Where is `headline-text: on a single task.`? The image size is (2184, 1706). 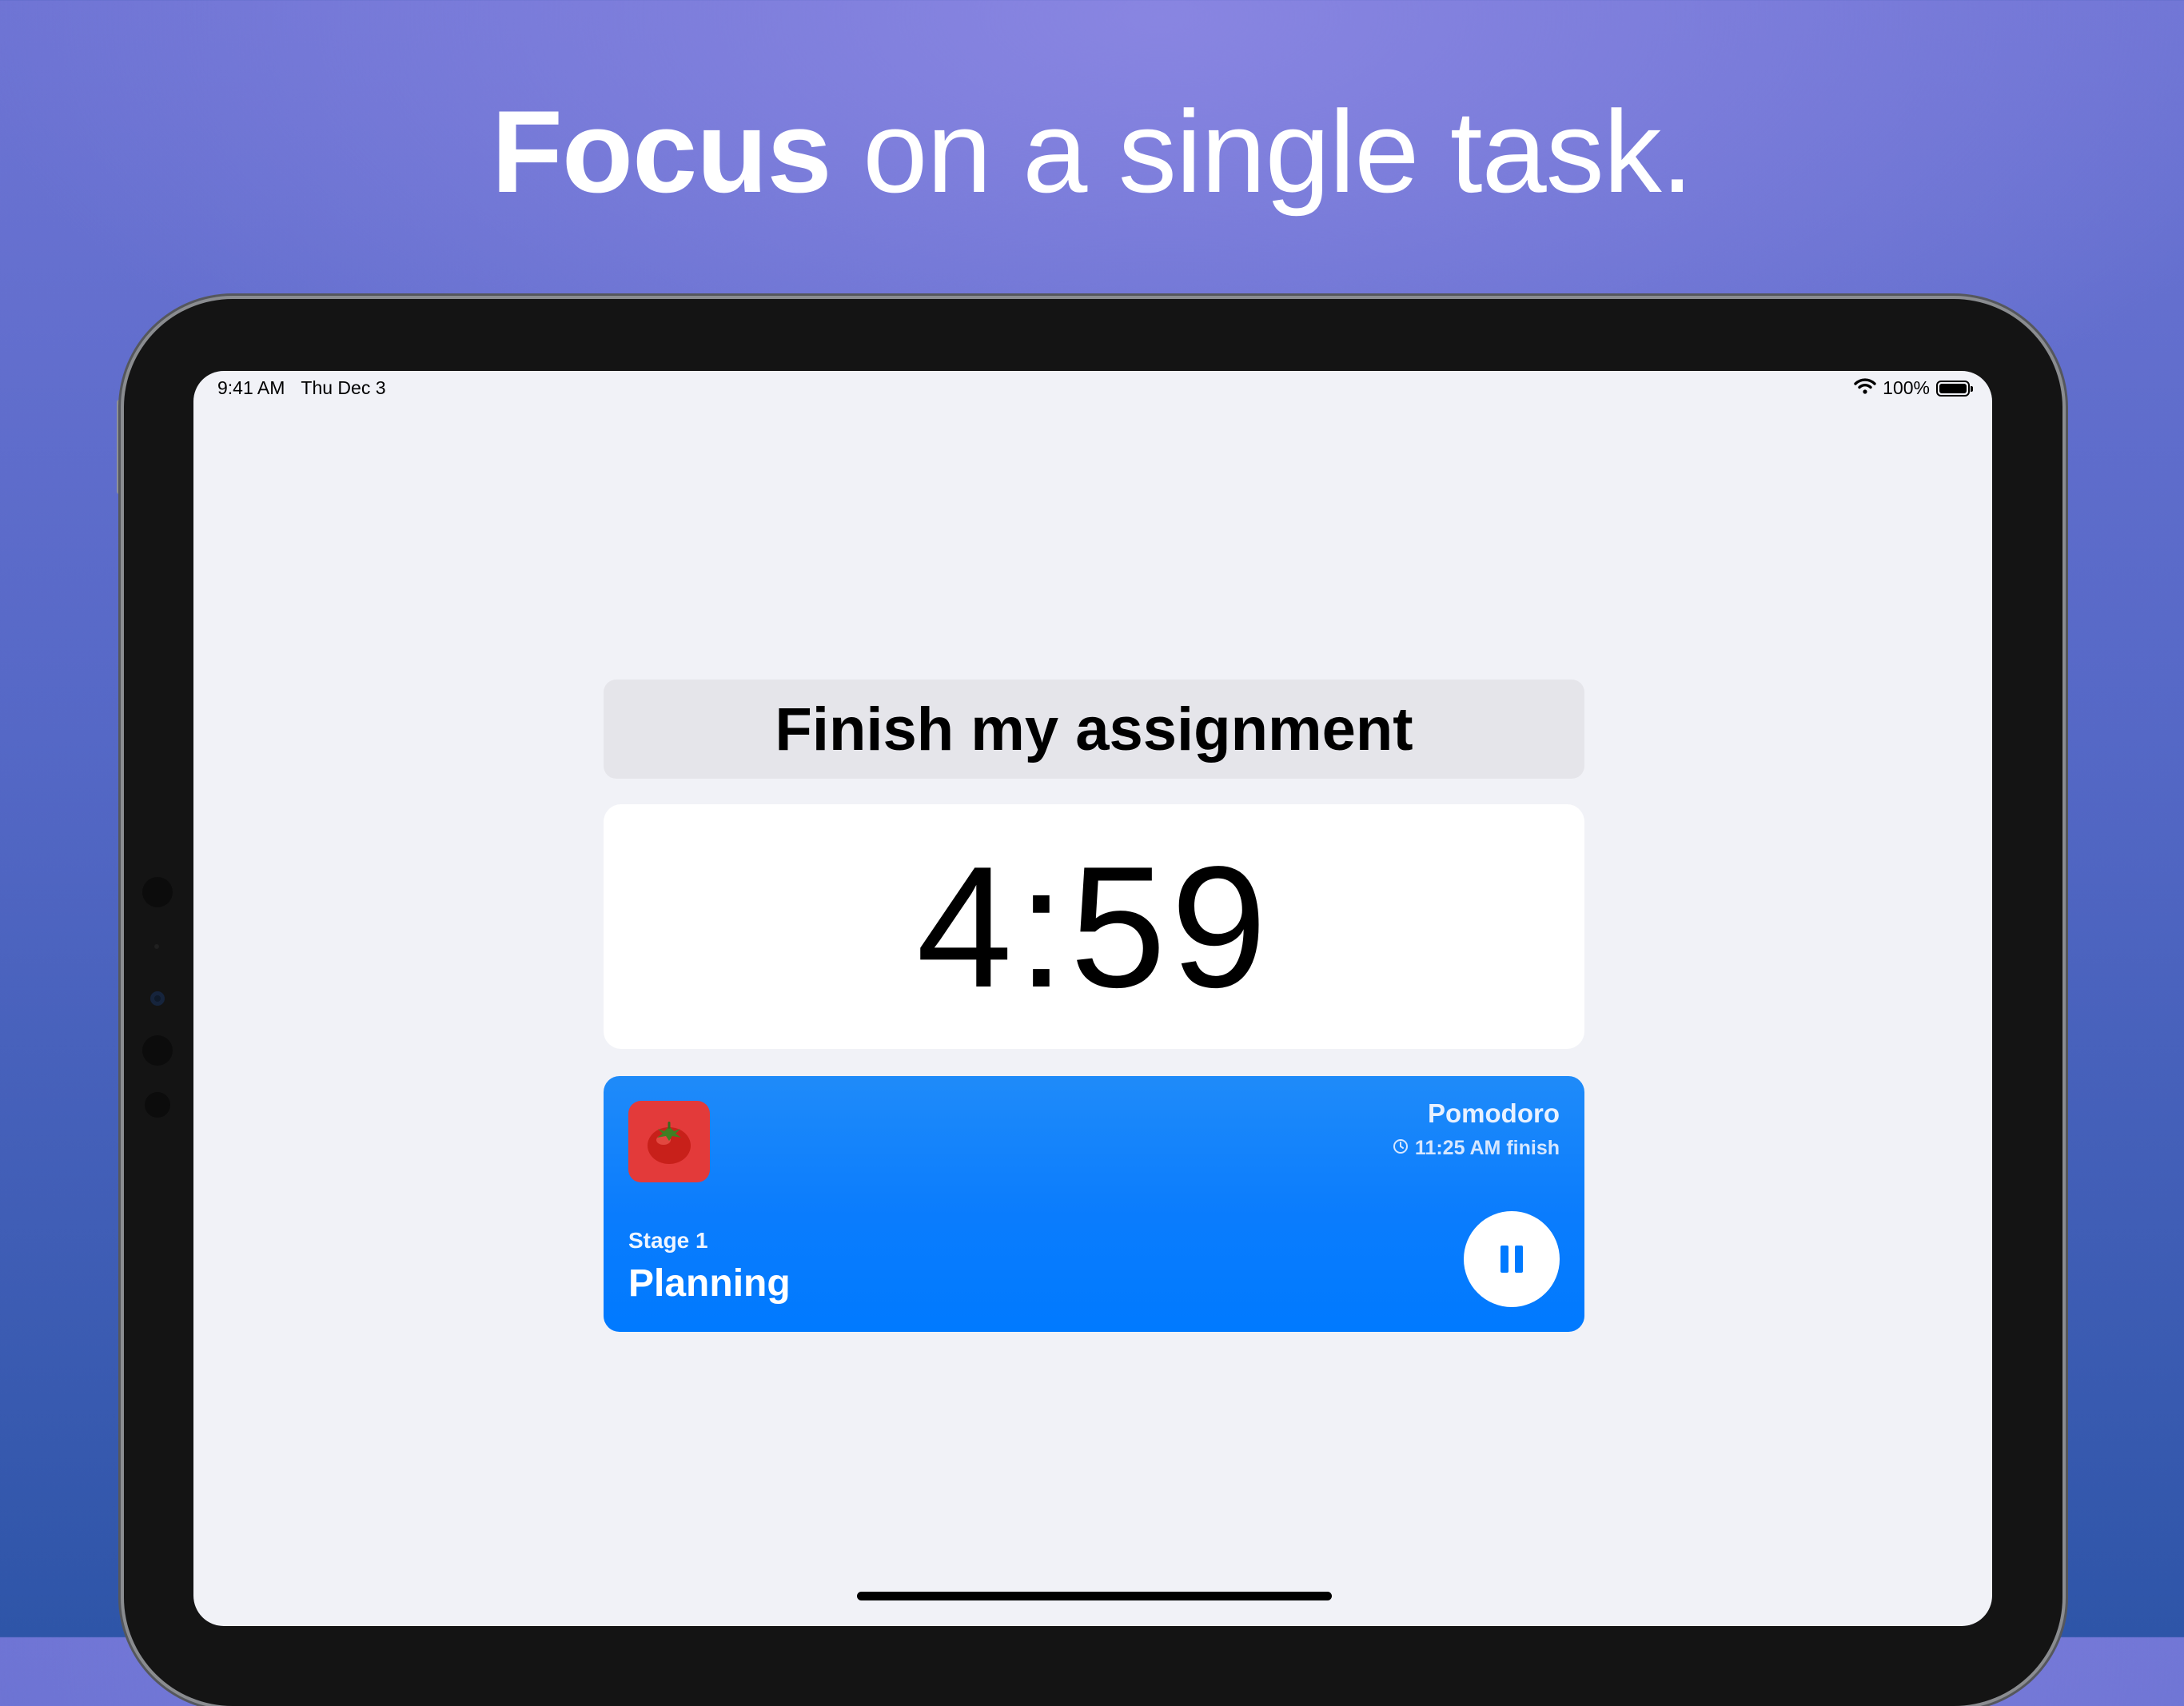
headline-text: on a single task. is located at coordinates (1262, 151).